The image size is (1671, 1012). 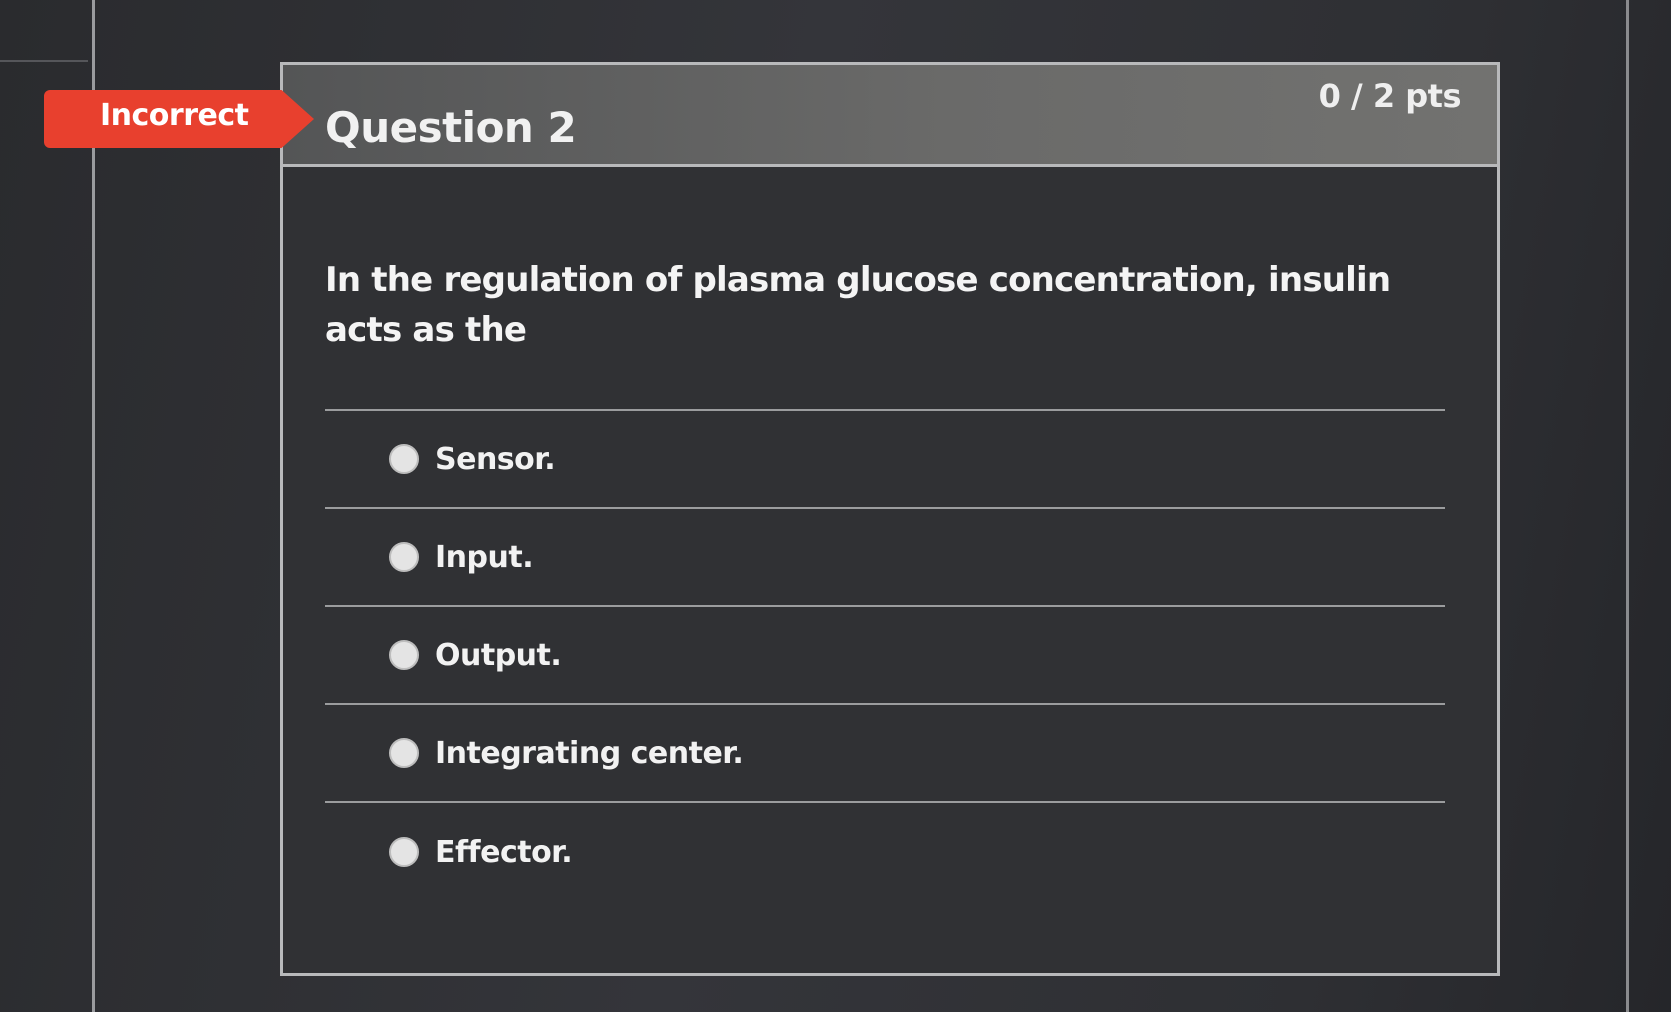 What do you see at coordinates (885, 852) in the screenshot?
I see `answer-option-effector: Effector.` at bounding box center [885, 852].